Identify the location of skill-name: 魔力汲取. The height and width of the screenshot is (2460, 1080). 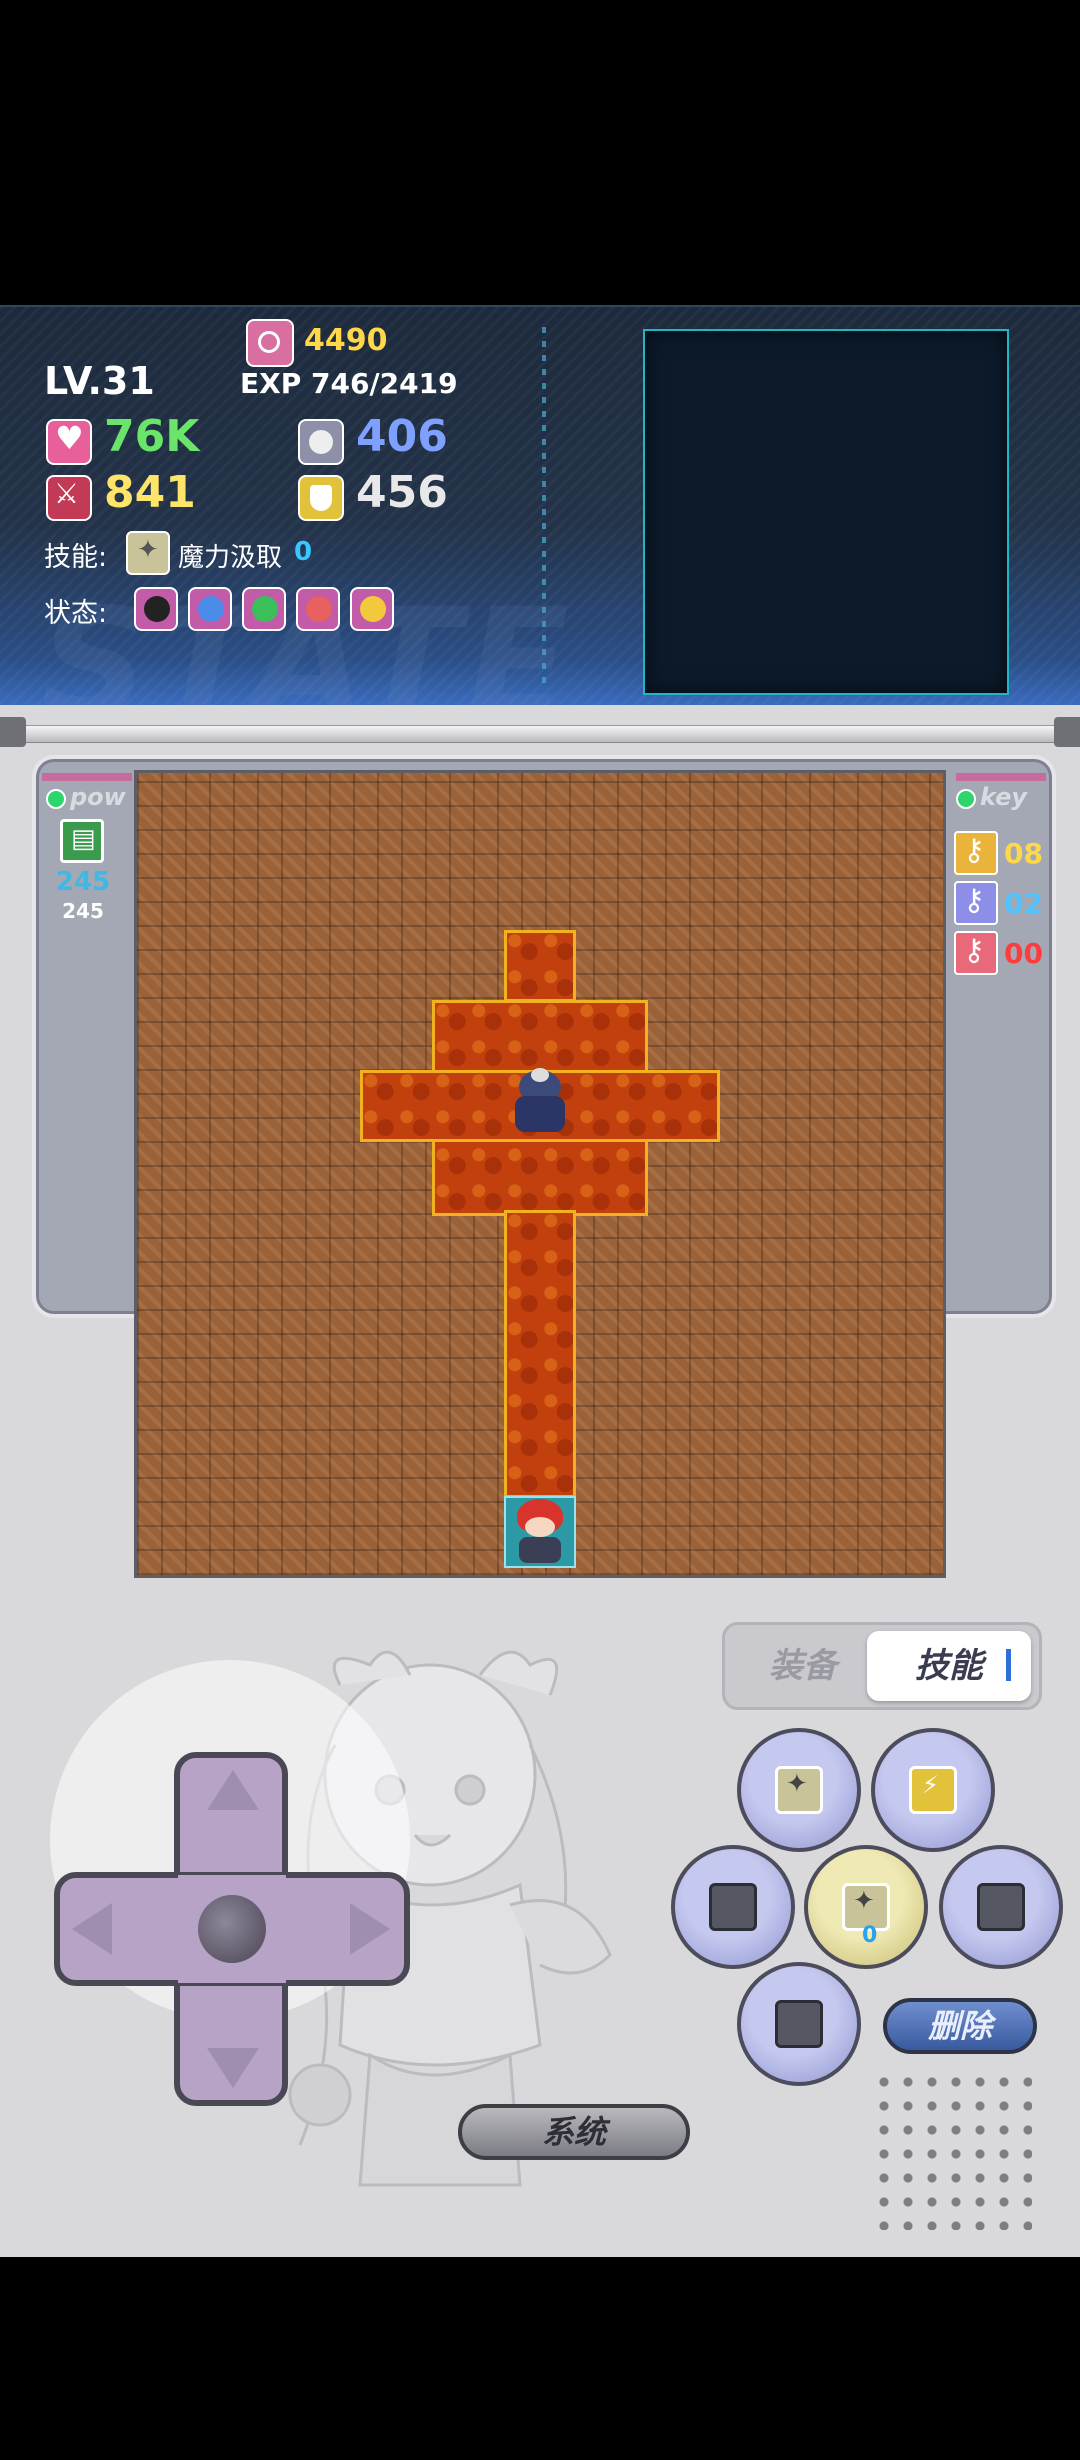
(230, 558).